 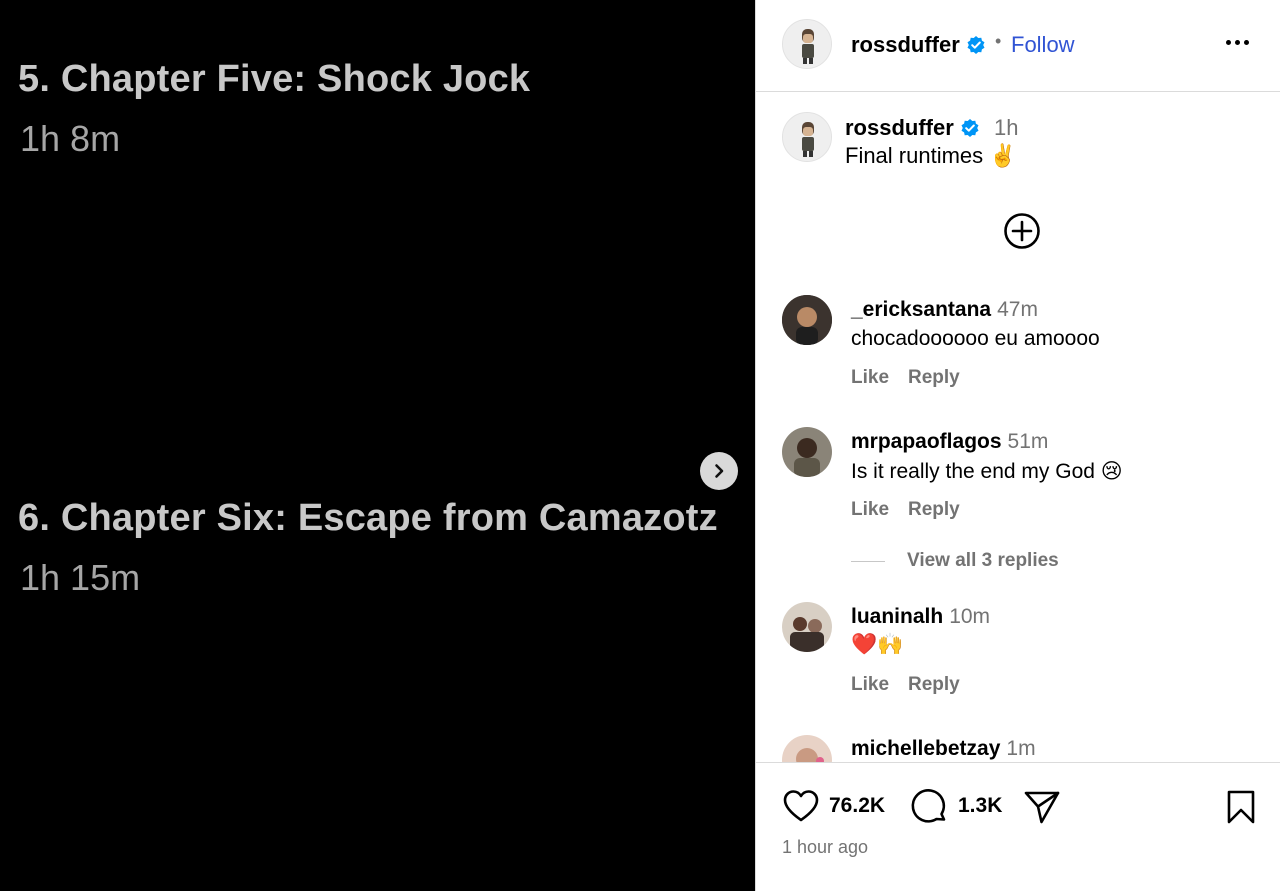 I want to click on caption-username: rossduffer, so click(x=912, y=128).